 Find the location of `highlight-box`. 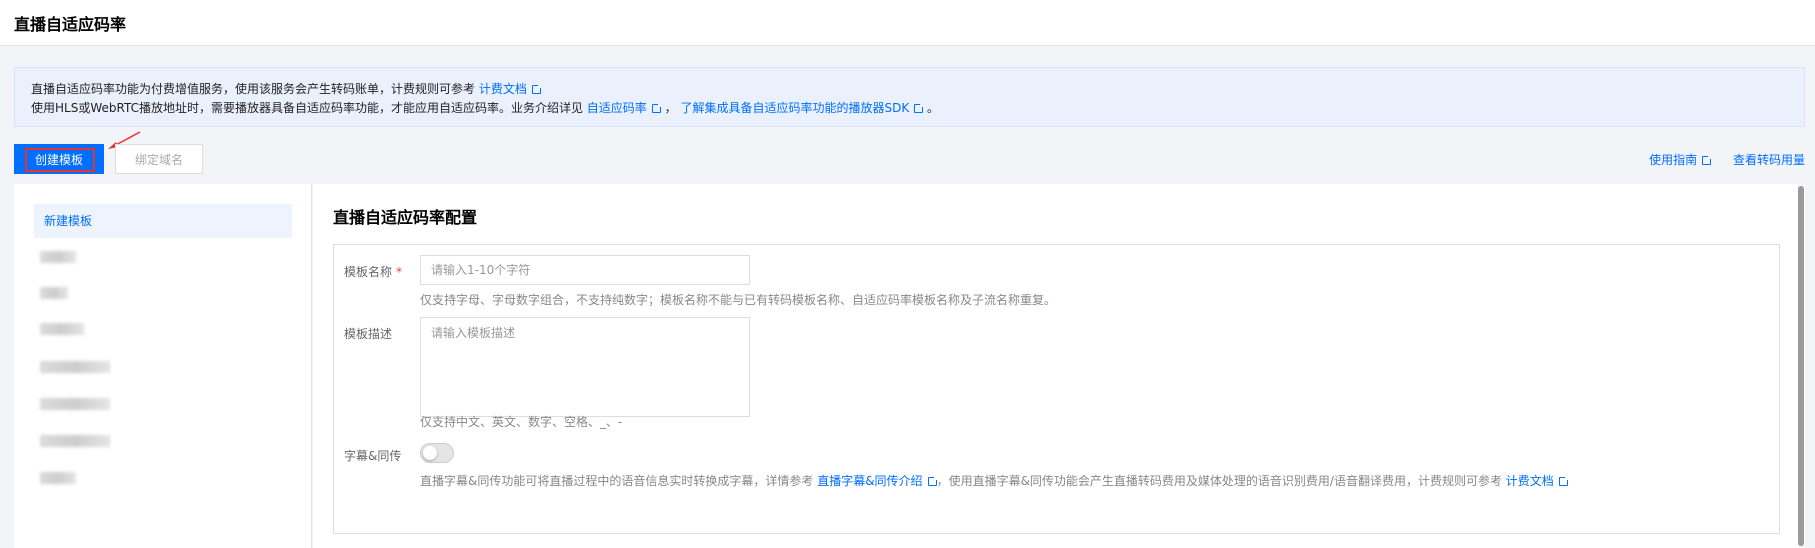

highlight-box is located at coordinates (60, 160).